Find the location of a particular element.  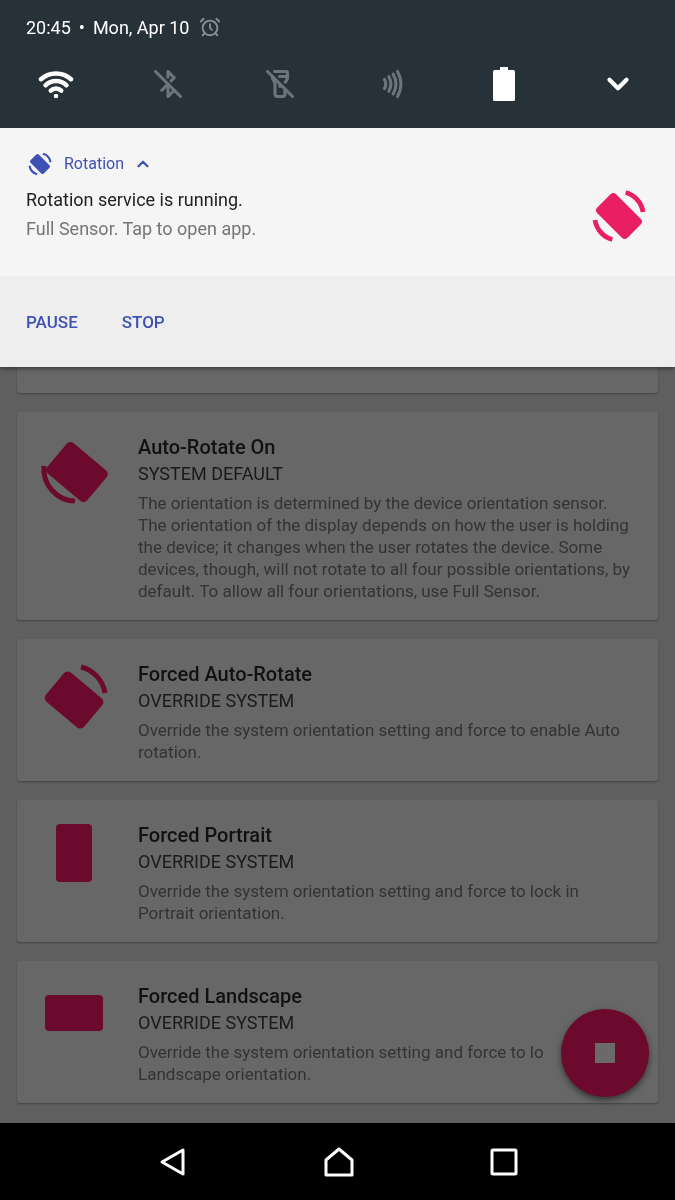

portrait-phone-icon is located at coordinates (74, 853).